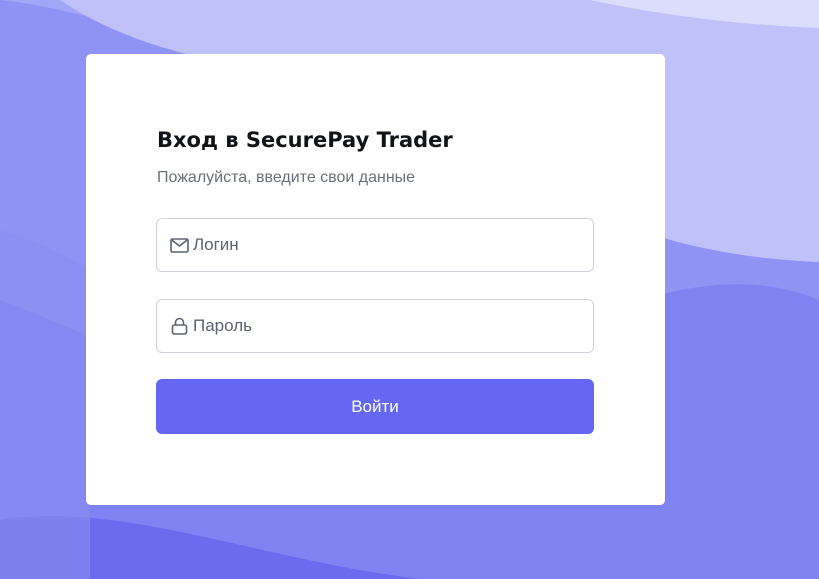 The width and height of the screenshot is (819, 579). Describe the element at coordinates (375, 406) in the screenshot. I see `login-button: Войти` at that location.